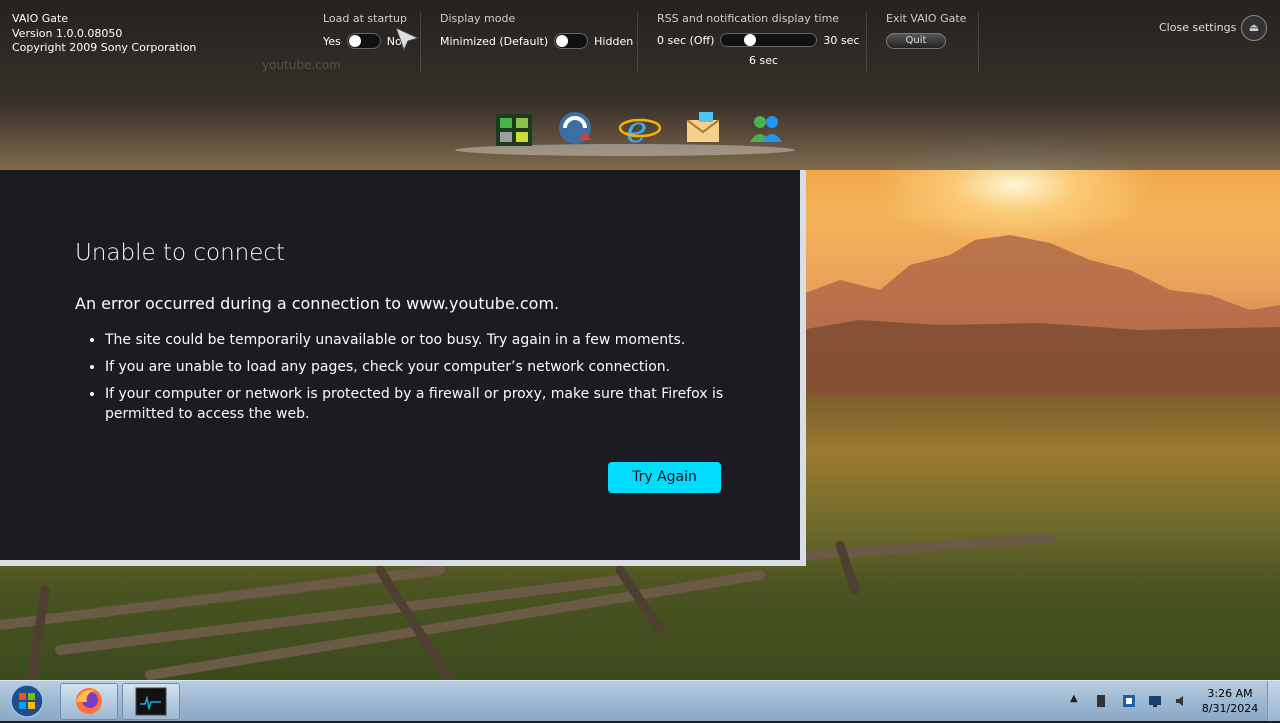  What do you see at coordinates (40, 18) in the screenshot?
I see `gate-app-title: VAIO Gate` at bounding box center [40, 18].